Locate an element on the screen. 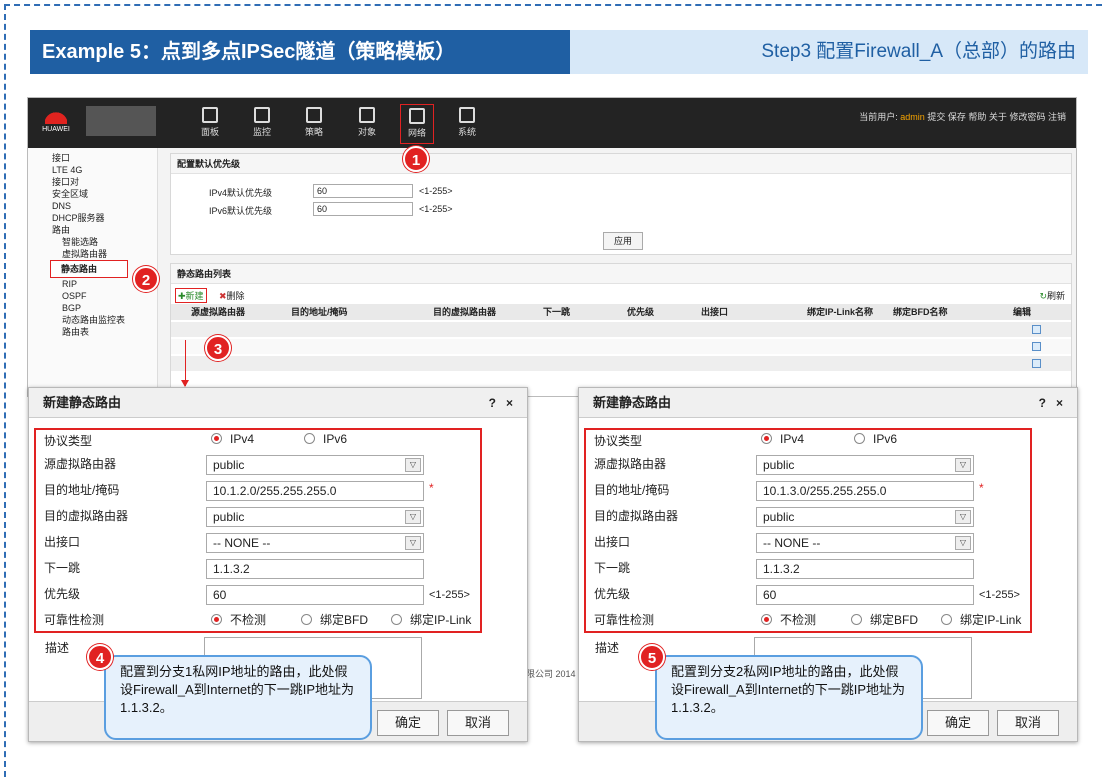  current-user: admin is located at coordinates (912, 117).